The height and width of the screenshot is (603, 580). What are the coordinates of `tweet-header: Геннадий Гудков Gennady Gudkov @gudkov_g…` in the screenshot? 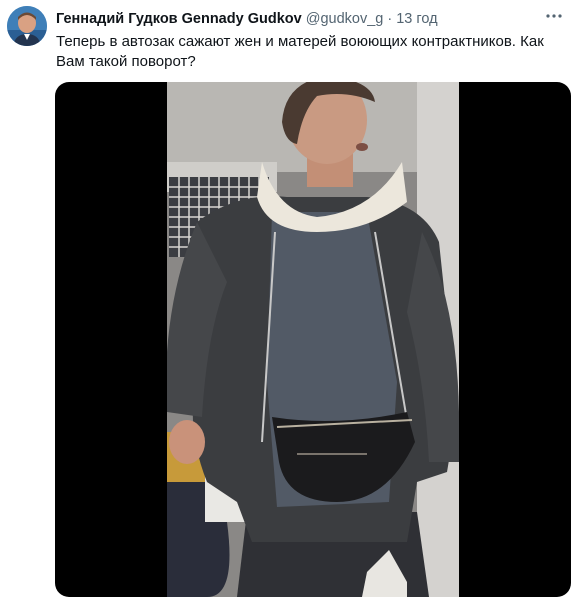 It's located at (298, 19).